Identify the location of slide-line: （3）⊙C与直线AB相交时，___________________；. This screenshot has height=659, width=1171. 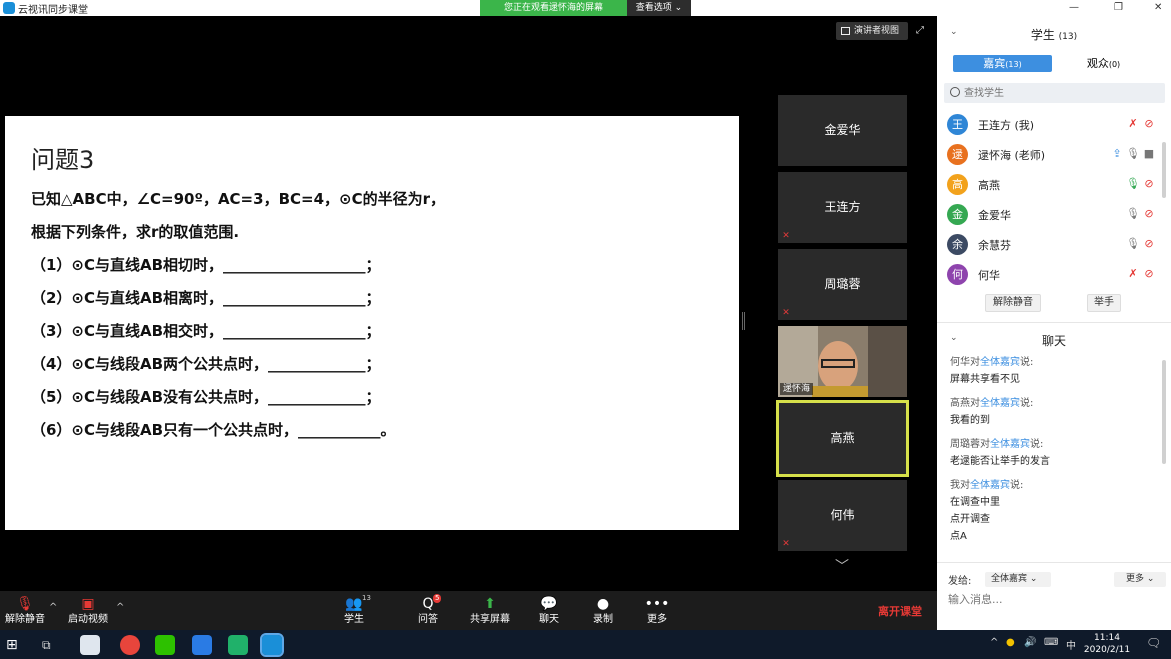
(206, 331).